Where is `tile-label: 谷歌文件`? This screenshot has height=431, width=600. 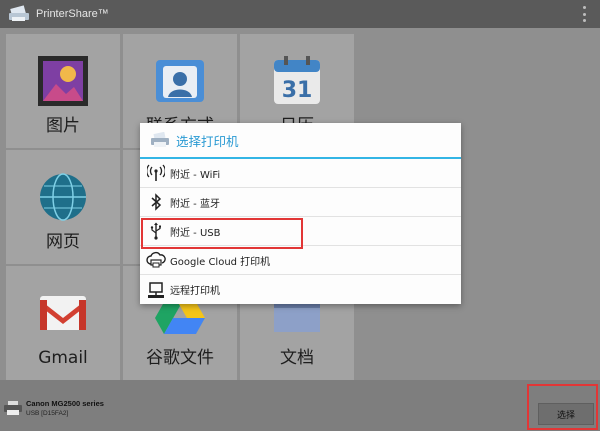
tile-label: 谷歌文件 is located at coordinates (180, 358).